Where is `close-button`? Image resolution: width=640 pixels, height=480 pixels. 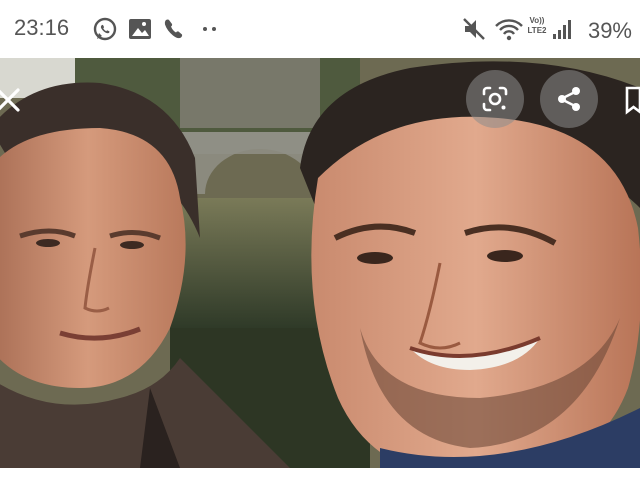
close-button is located at coordinates (15, 100).